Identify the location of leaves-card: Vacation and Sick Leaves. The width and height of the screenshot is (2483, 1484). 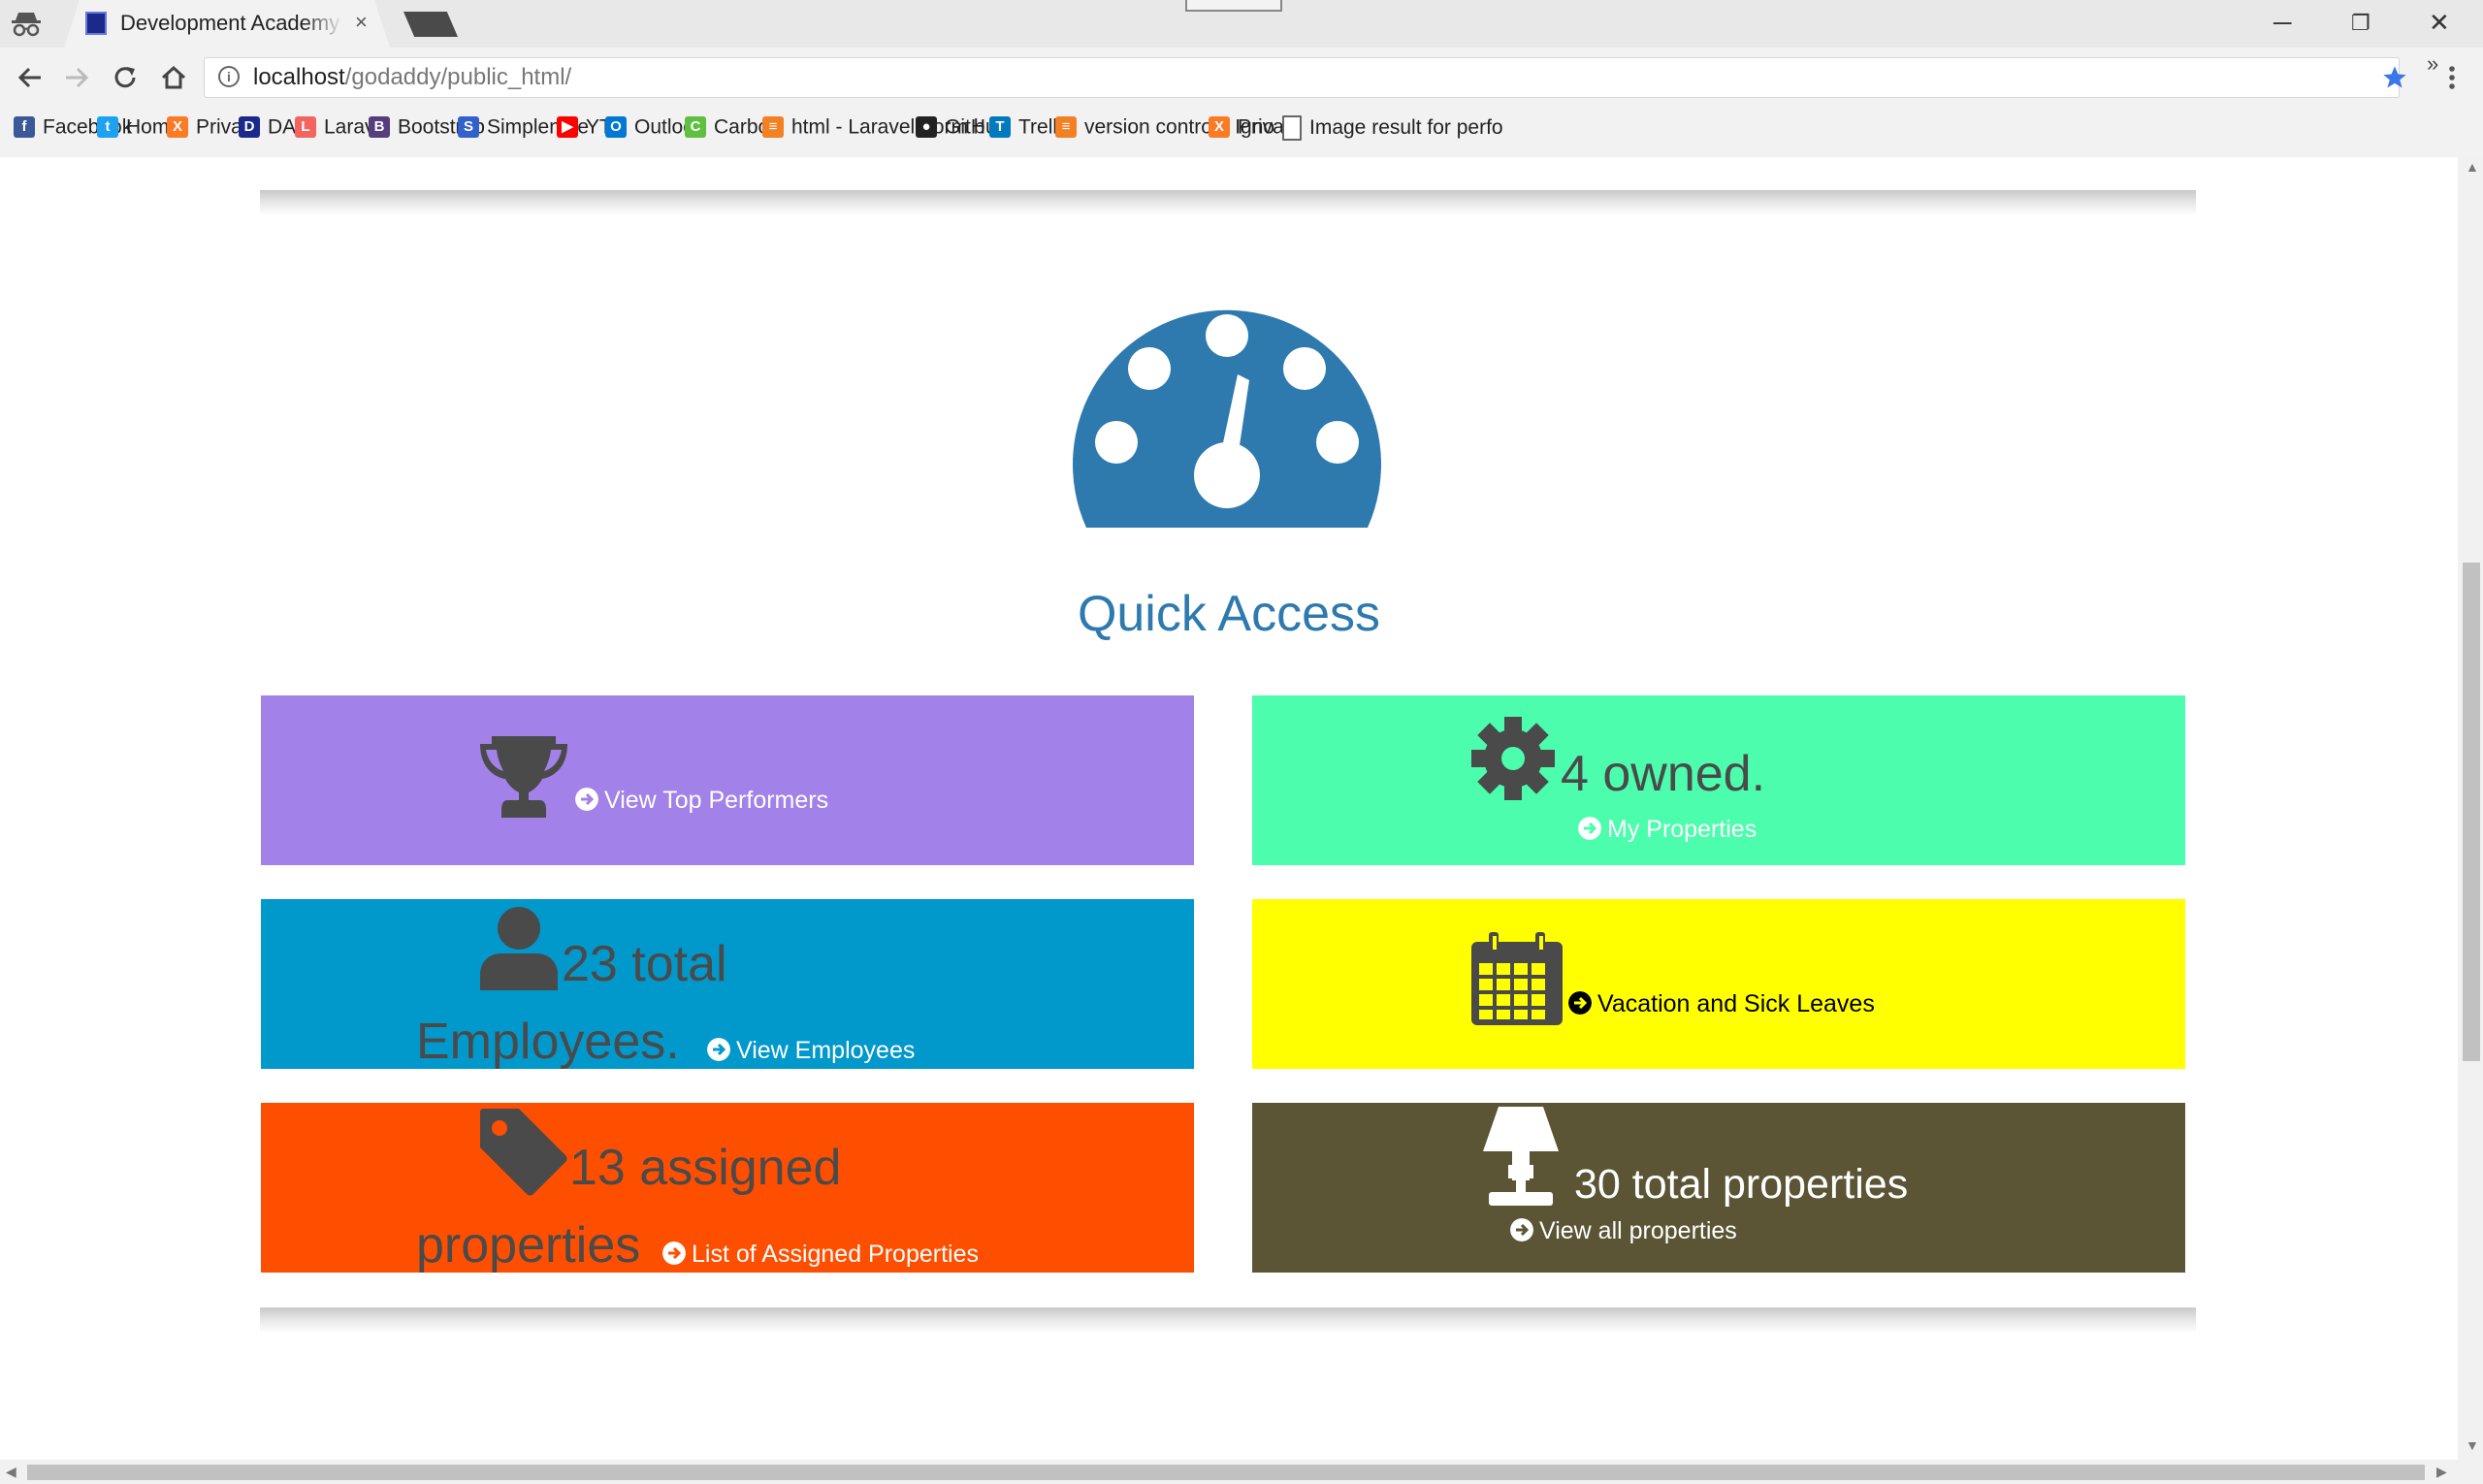
(1719, 984).